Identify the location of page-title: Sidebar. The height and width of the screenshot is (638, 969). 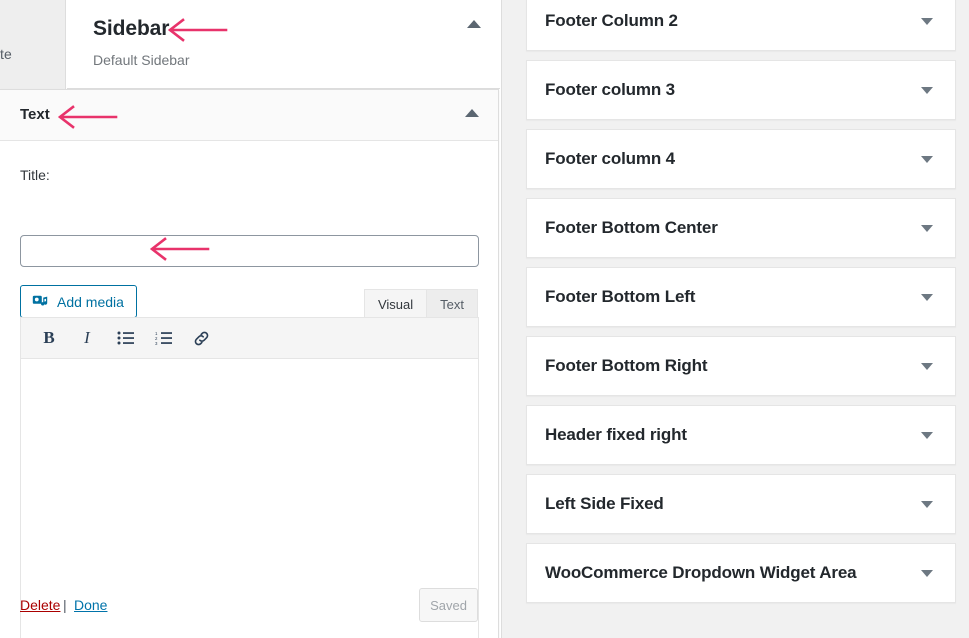
(131, 28).